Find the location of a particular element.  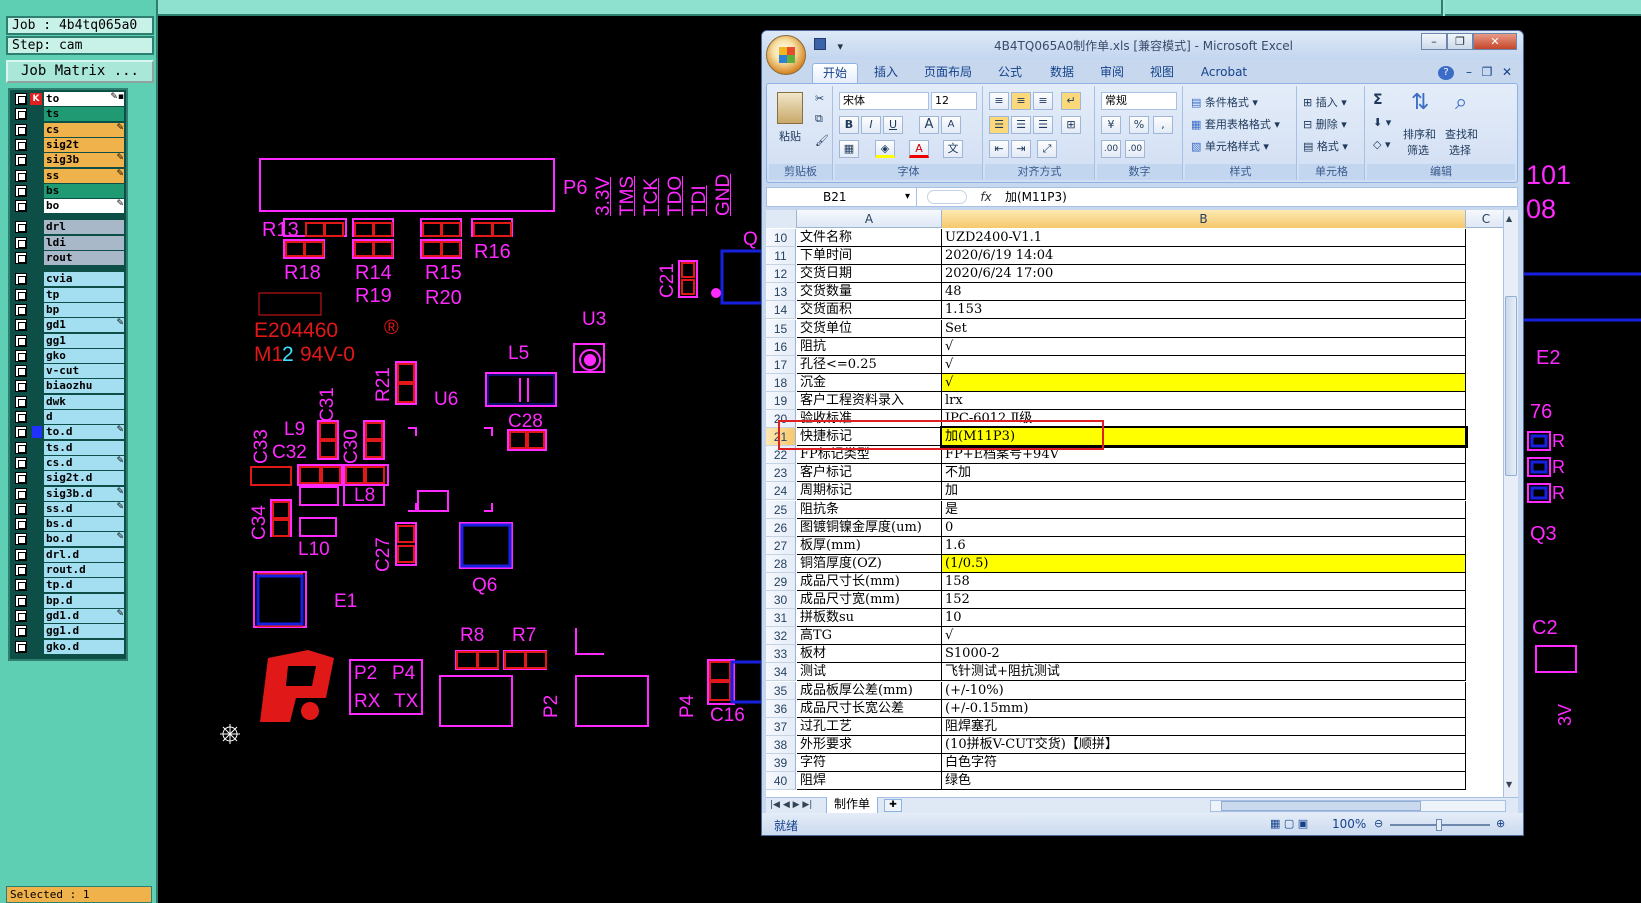

cell-a: 交货单位 is located at coordinates (869, 328).